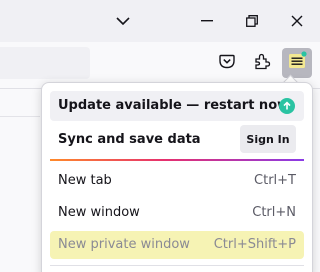 This screenshot has width=320, height=272. I want to click on minimize-icon, so click(207, 21).